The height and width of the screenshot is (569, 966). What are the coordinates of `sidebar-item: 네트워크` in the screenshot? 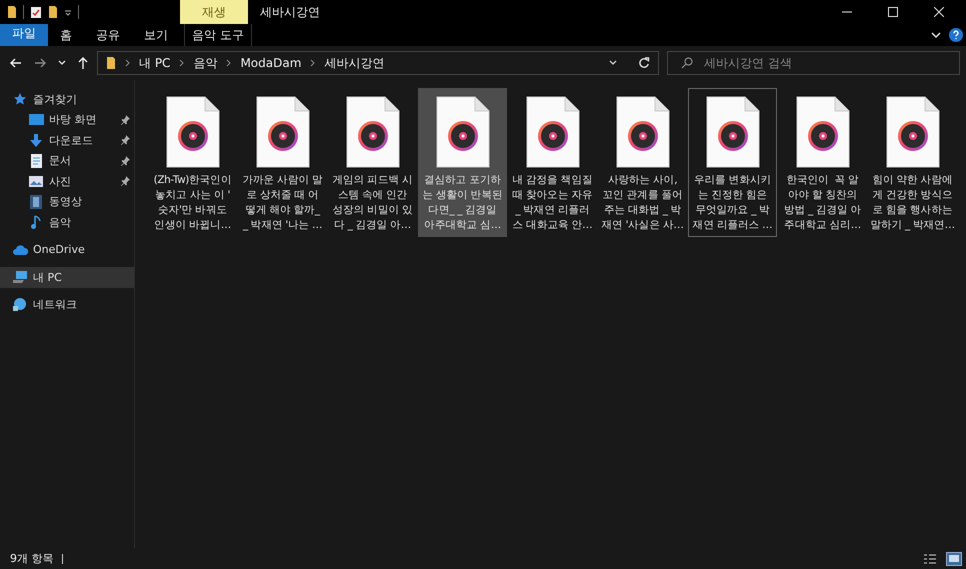 It's located at (67, 304).